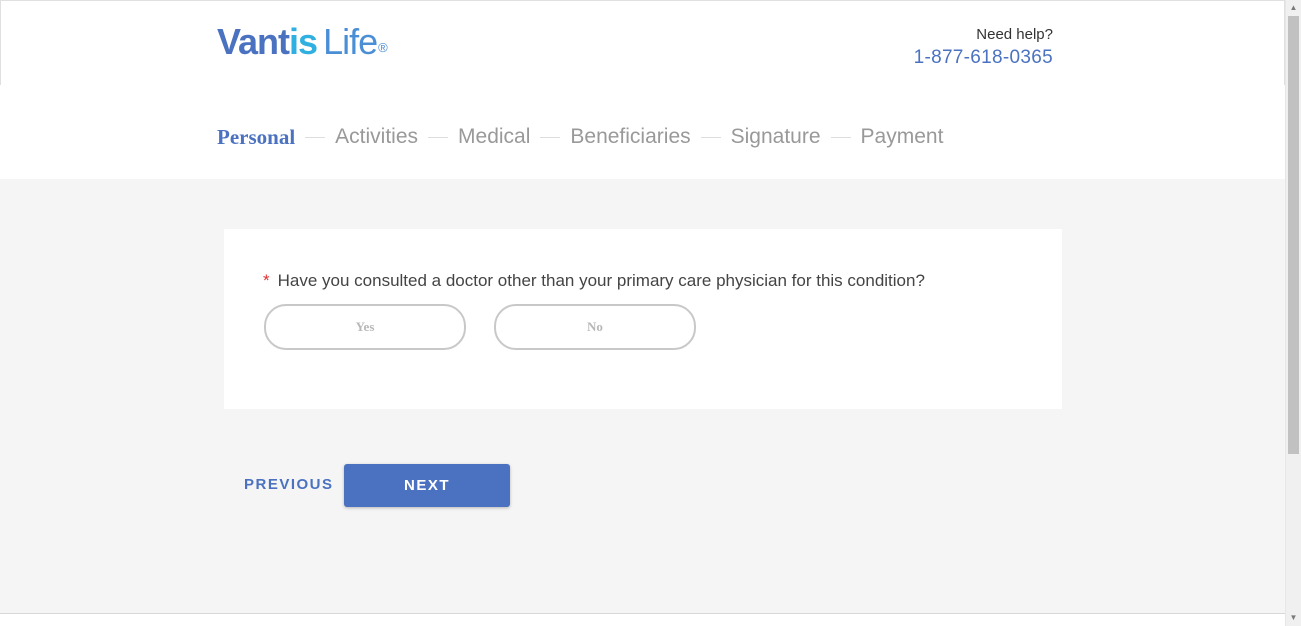 The width and height of the screenshot is (1301, 626). I want to click on step-signature: Signature, so click(776, 137).